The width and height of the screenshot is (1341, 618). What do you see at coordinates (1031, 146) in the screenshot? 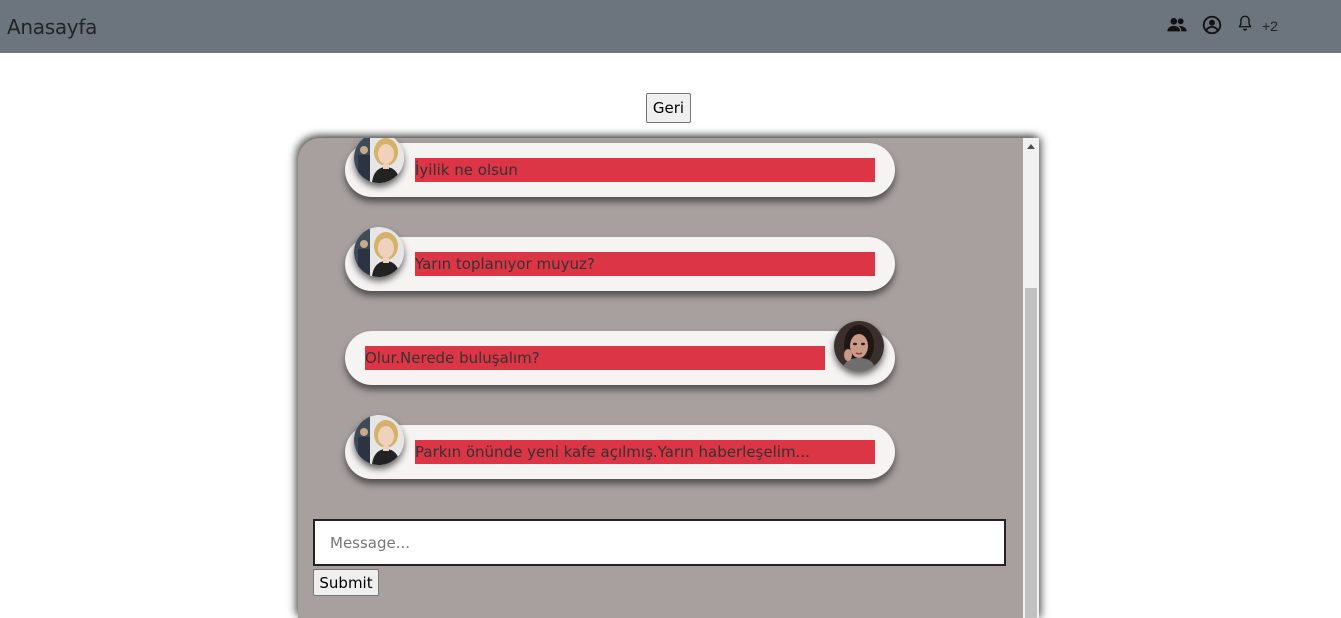
I see `scroll-up-arrow-icon` at bounding box center [1031, 146].